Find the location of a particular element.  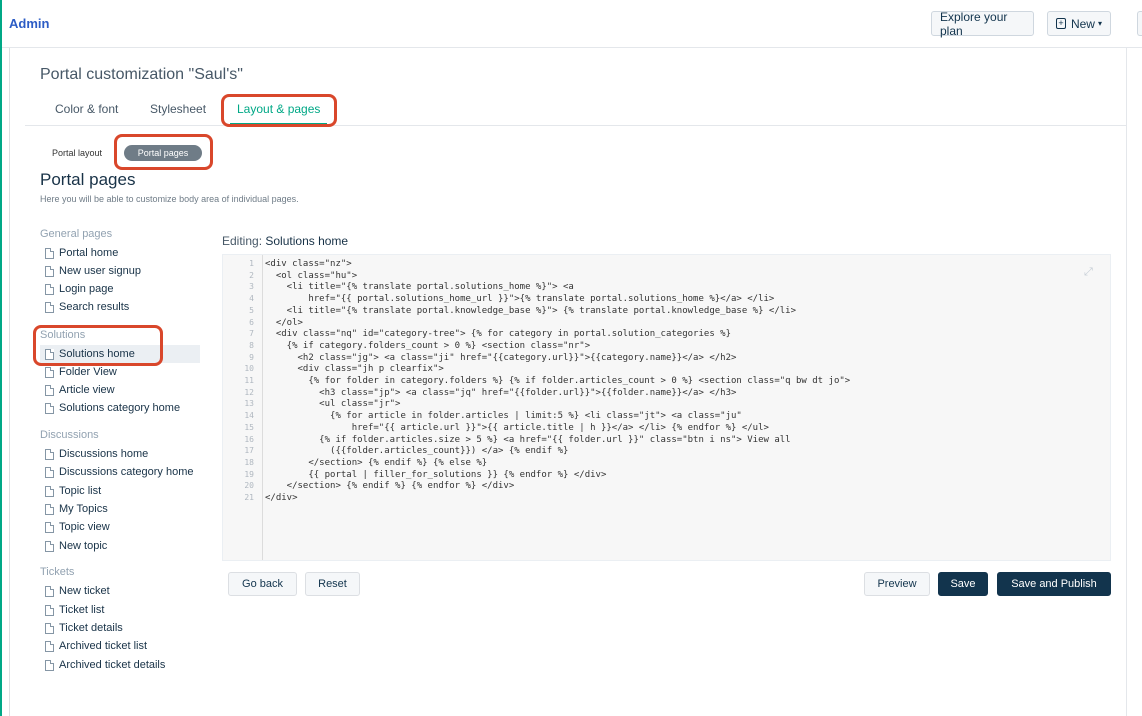

sidebar-item-solutions-category-home: Solutions category home is located at coordinates (120, 408).